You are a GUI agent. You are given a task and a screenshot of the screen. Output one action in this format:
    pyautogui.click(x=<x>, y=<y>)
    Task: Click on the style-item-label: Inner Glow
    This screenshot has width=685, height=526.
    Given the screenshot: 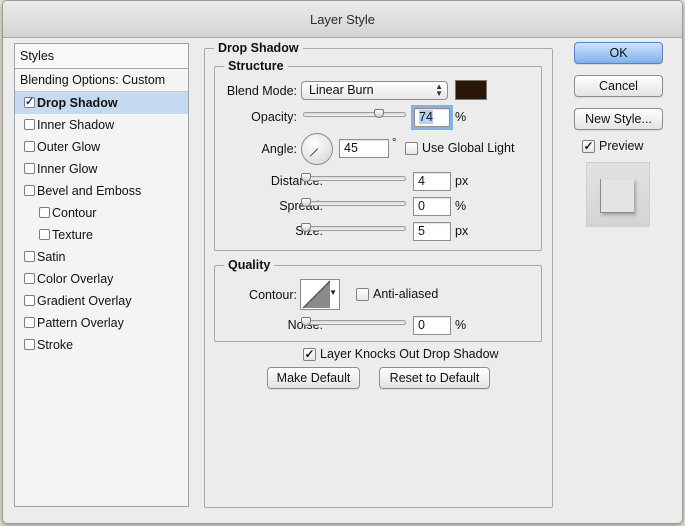 What is the action you would take?
    pyautogui.click(x=67, y=169)
    